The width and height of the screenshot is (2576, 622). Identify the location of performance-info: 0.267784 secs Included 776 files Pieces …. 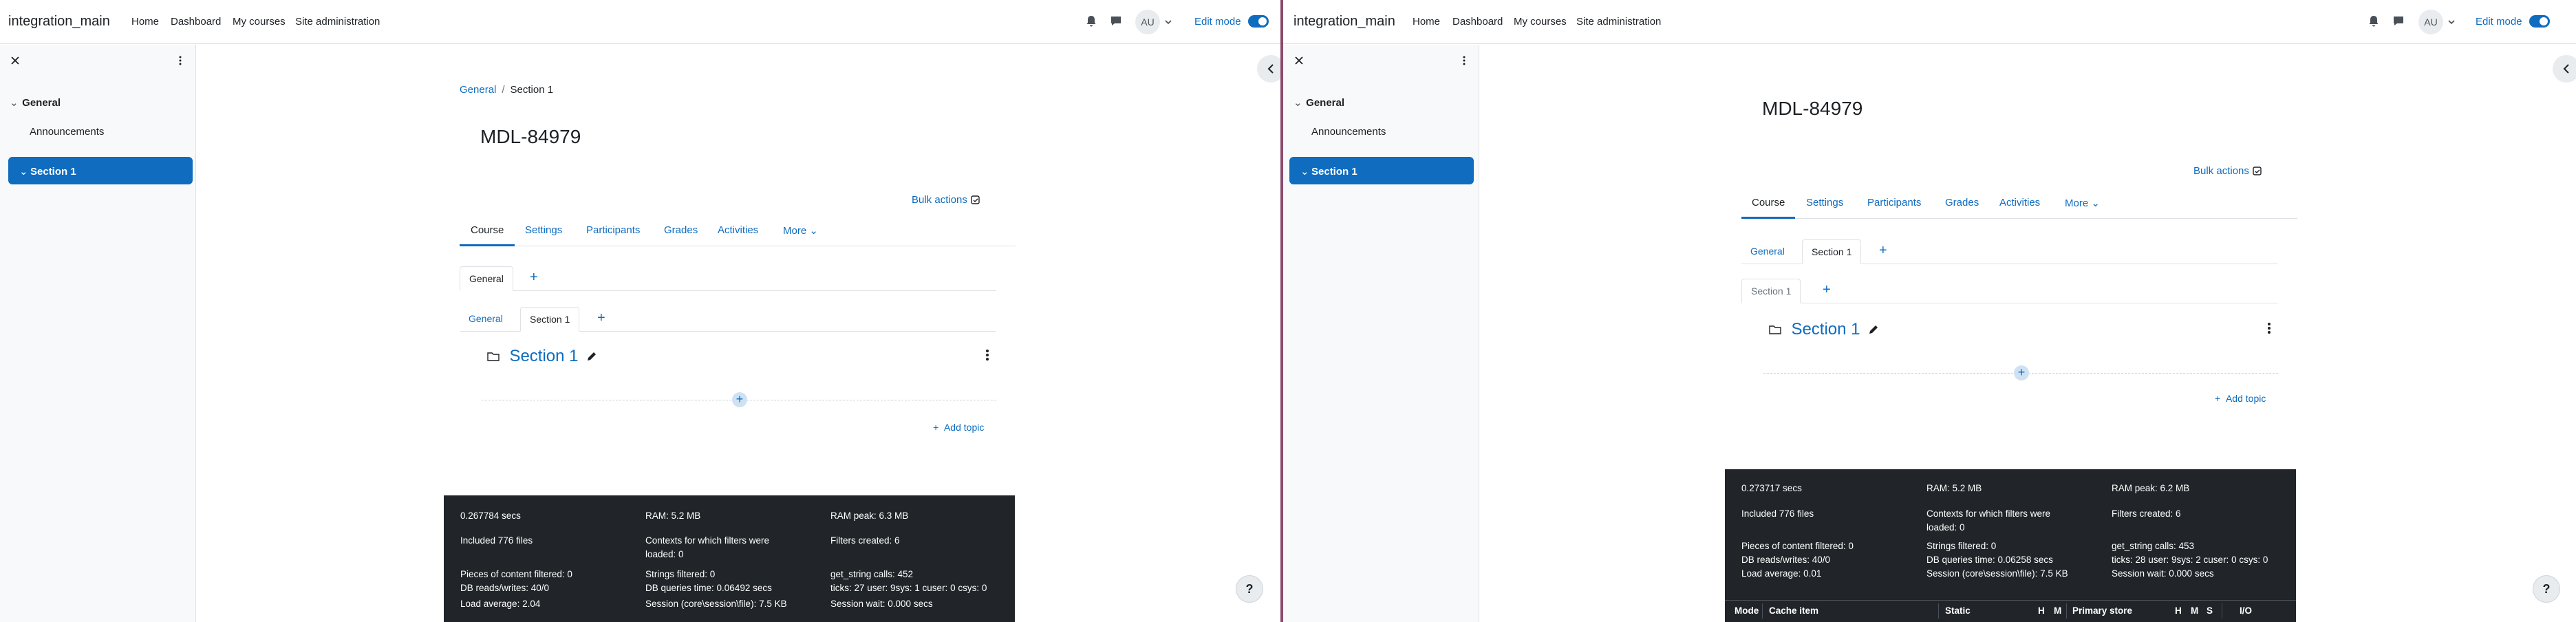
(729, 558).